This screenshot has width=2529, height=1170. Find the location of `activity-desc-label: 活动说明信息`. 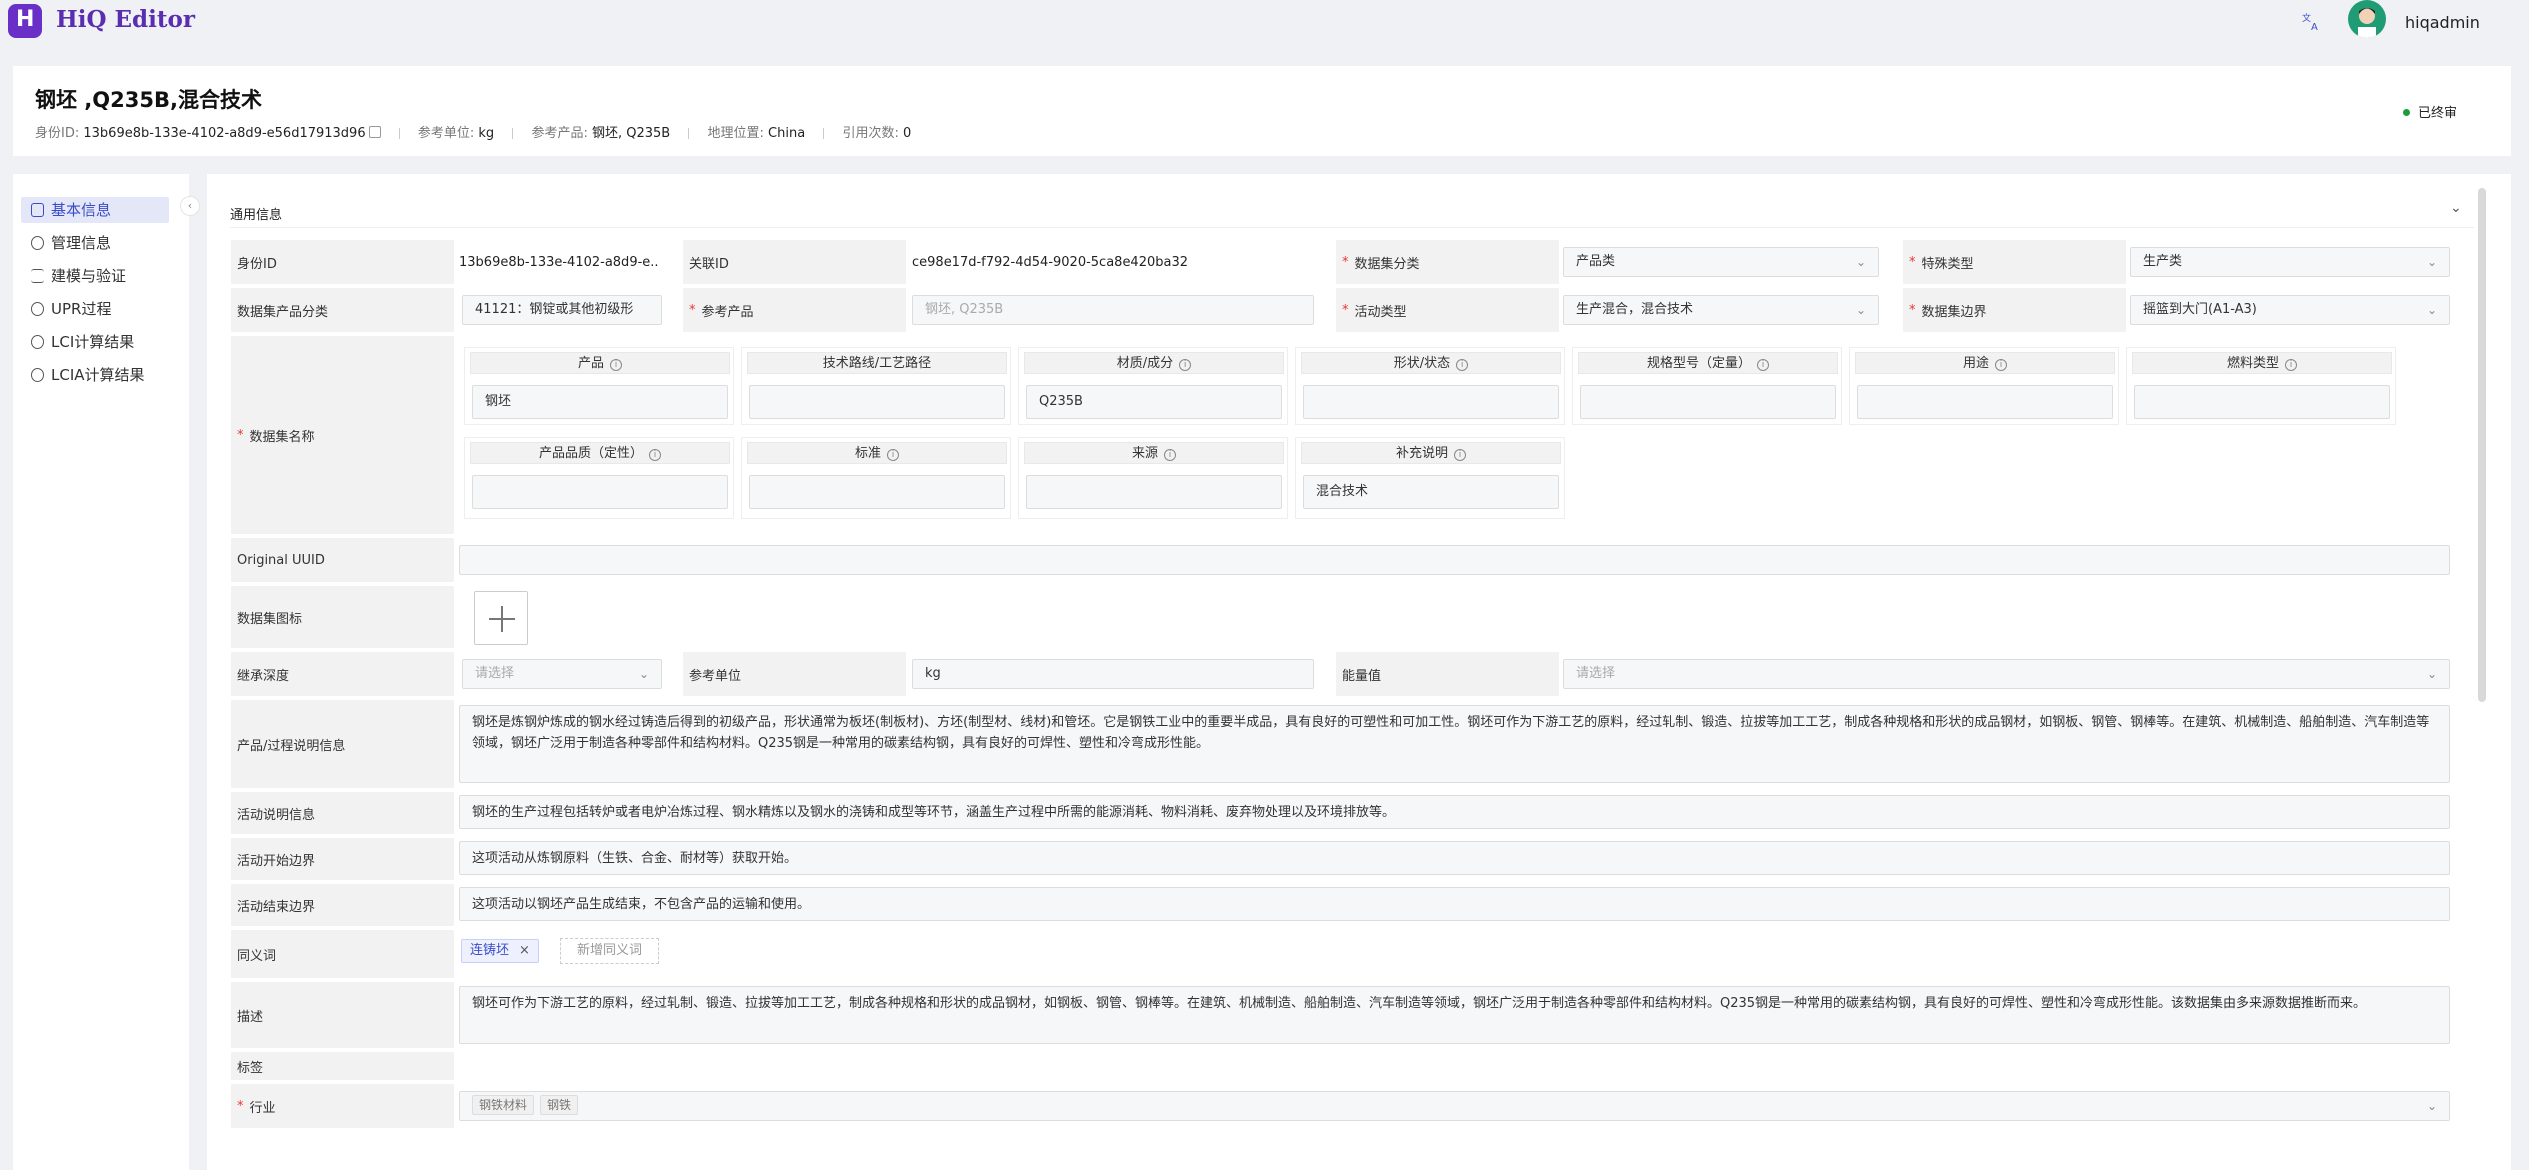

activity-desc-label: 活动说明信息 is located at coordinates (342, 813).